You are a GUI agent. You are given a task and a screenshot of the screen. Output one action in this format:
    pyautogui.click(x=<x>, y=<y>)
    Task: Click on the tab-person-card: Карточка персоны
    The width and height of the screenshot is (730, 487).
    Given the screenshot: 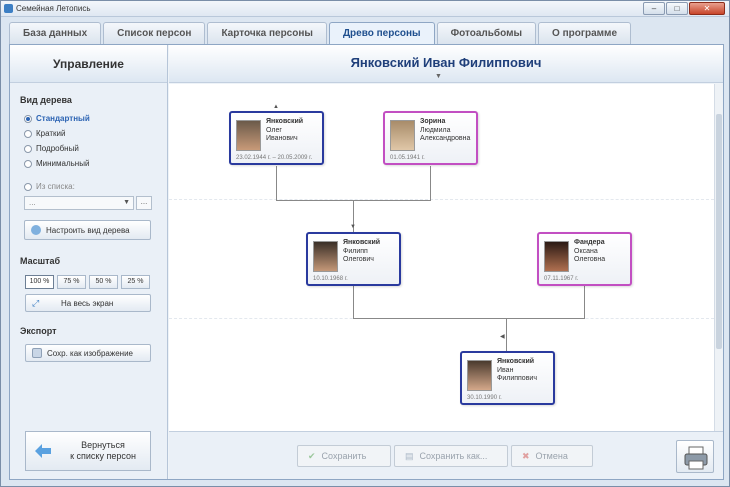 What is the action you would take?
    pyautogui.click(x=267, y=33)
    